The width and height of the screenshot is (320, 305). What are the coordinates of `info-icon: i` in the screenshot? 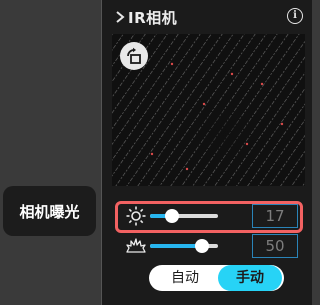 It's located at (295, 16).